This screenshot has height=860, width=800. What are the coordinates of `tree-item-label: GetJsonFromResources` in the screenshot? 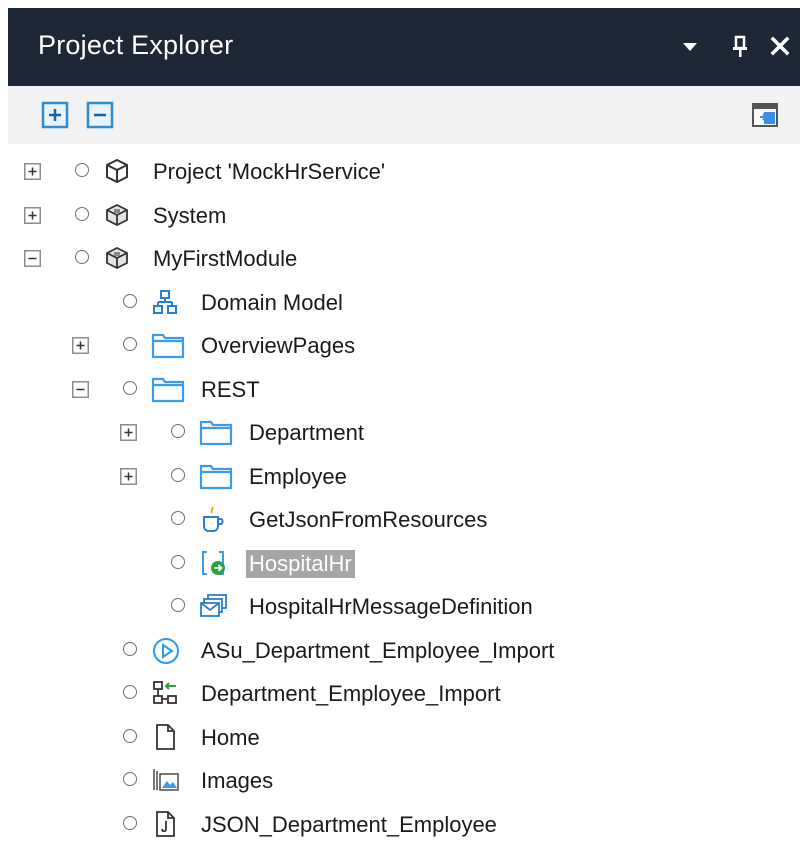 It's located at (368, 520).